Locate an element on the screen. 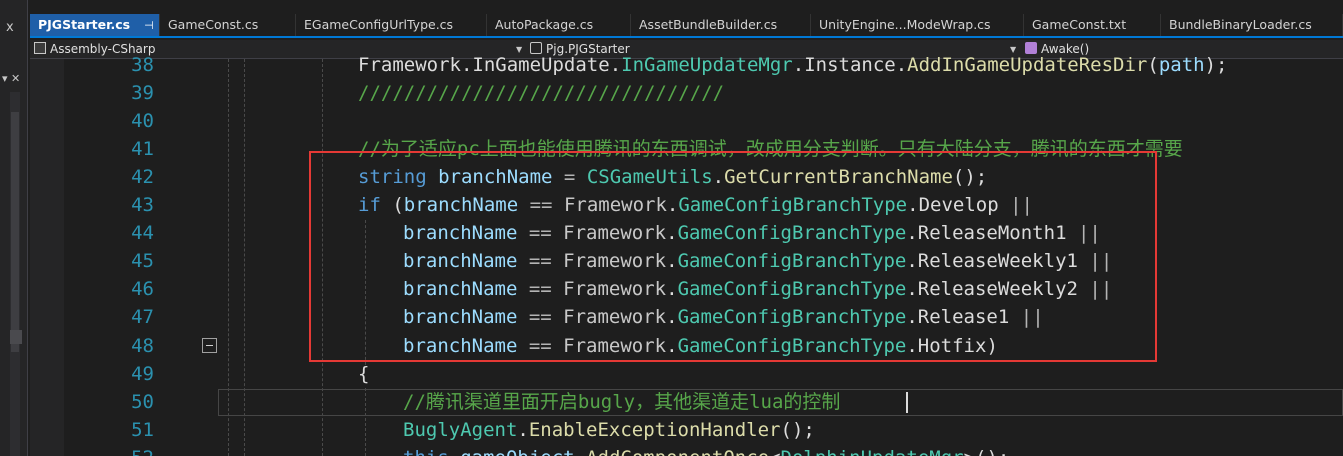  text-caret is located at coordinates (907, 402).